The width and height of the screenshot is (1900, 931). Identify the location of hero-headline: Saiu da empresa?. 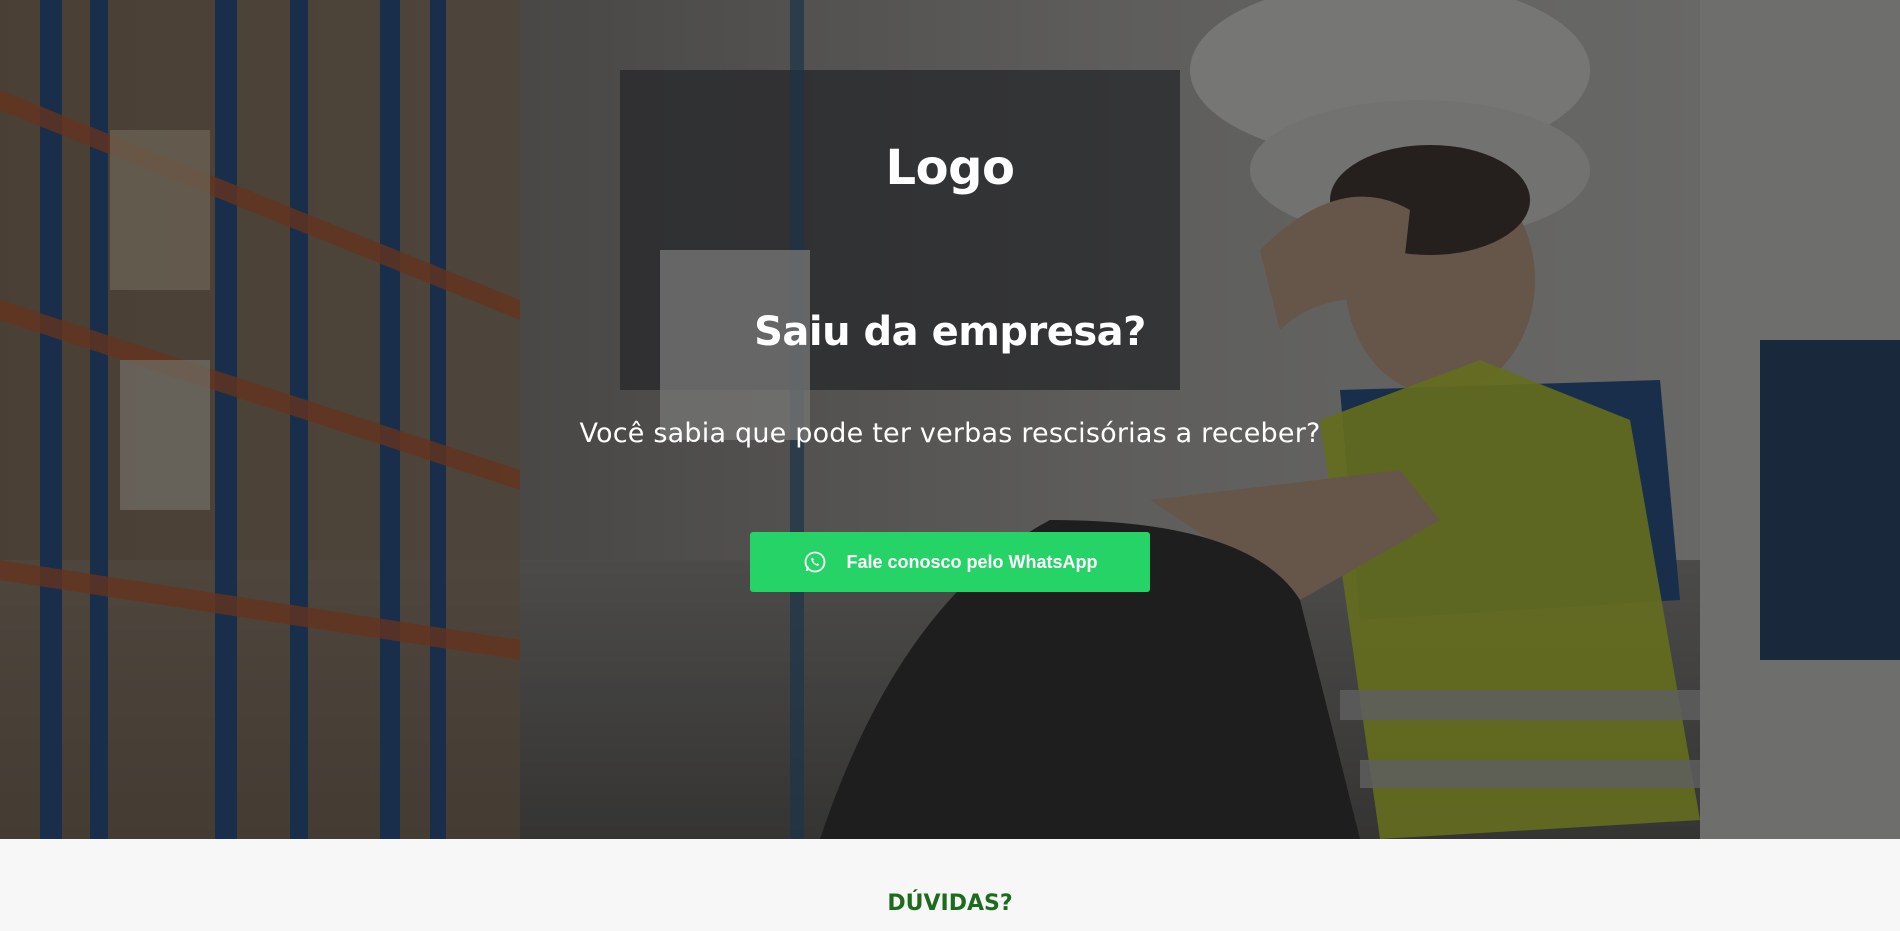
(950, 332).